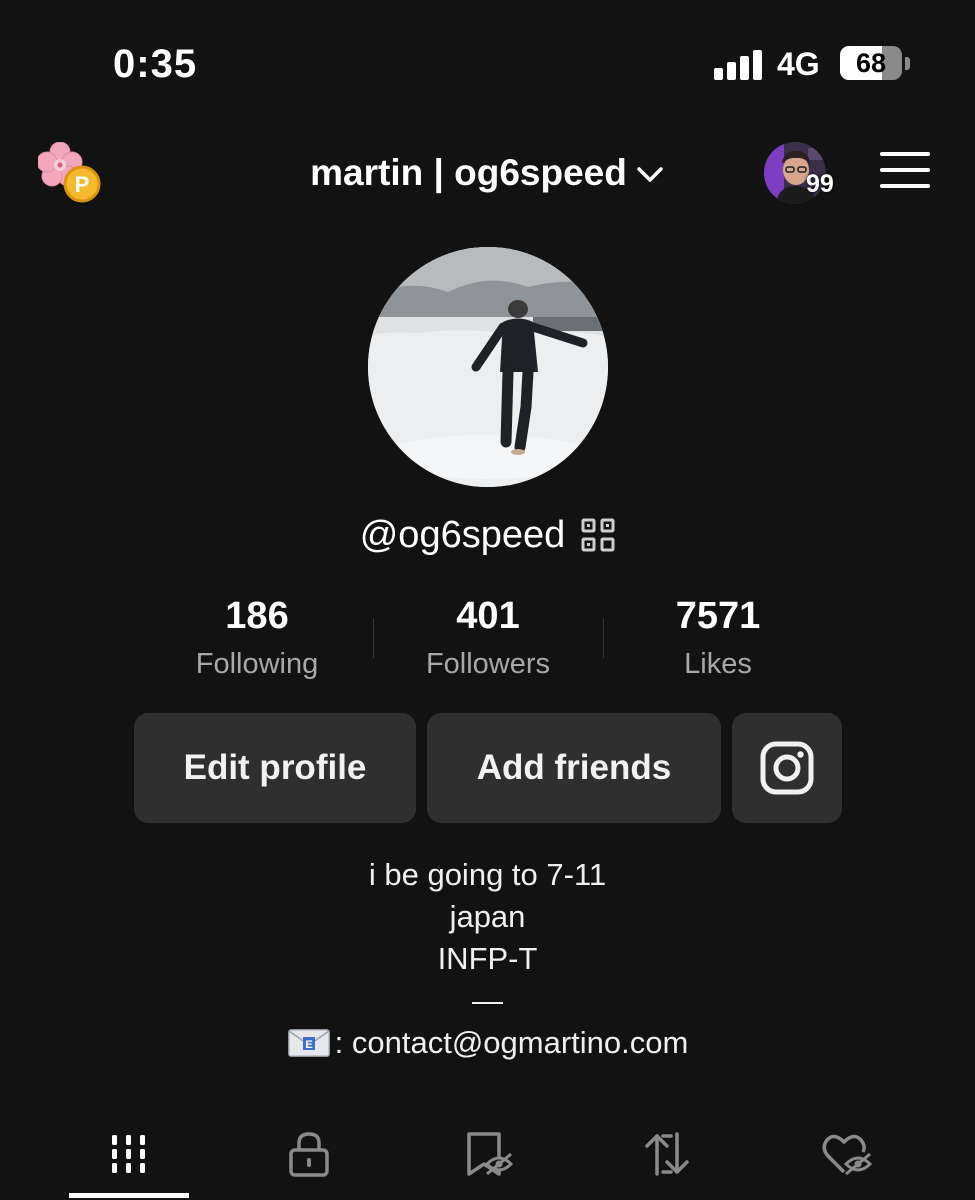 The height and width of the screenshot is (1200, 975). Describe the element at coordinates (129, 1195) in the screenshot. I see `active-tab-indicator` at that location.